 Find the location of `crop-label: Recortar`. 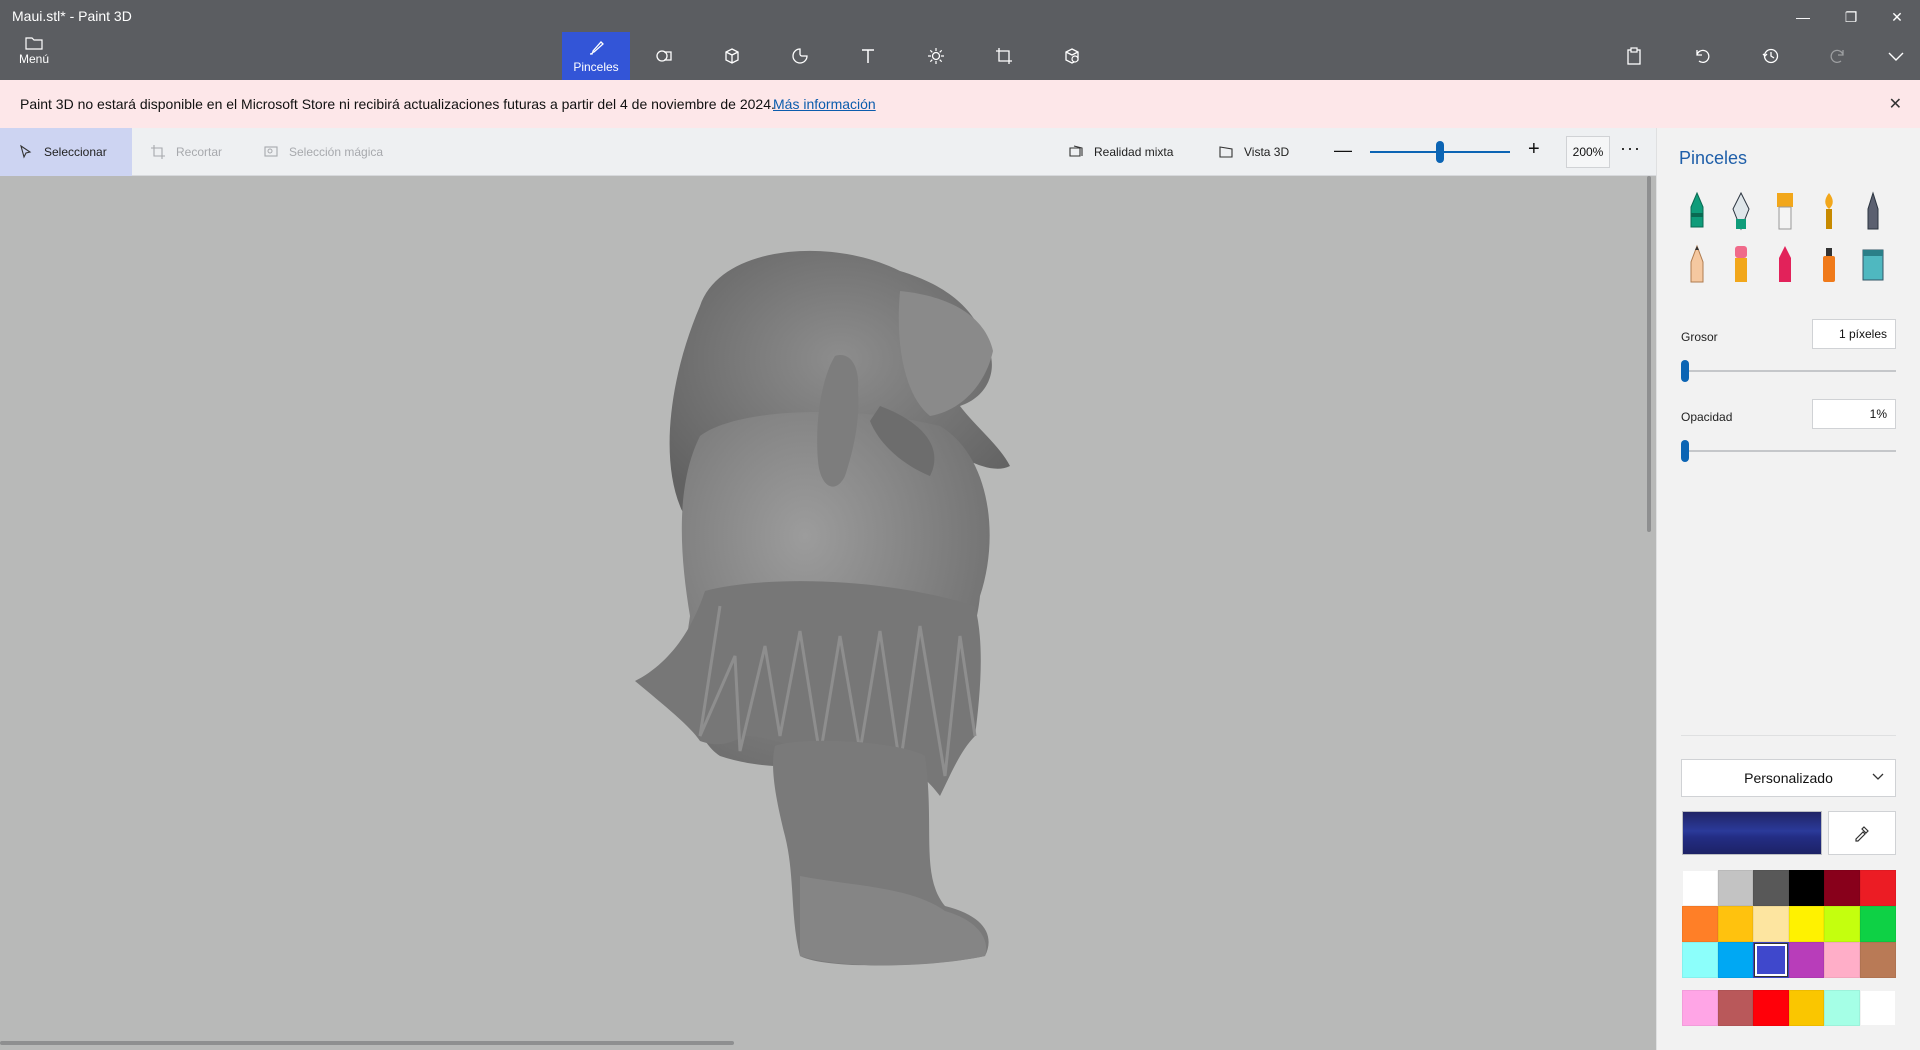

crop-label: Recortar is located at coordinates (199, 152).